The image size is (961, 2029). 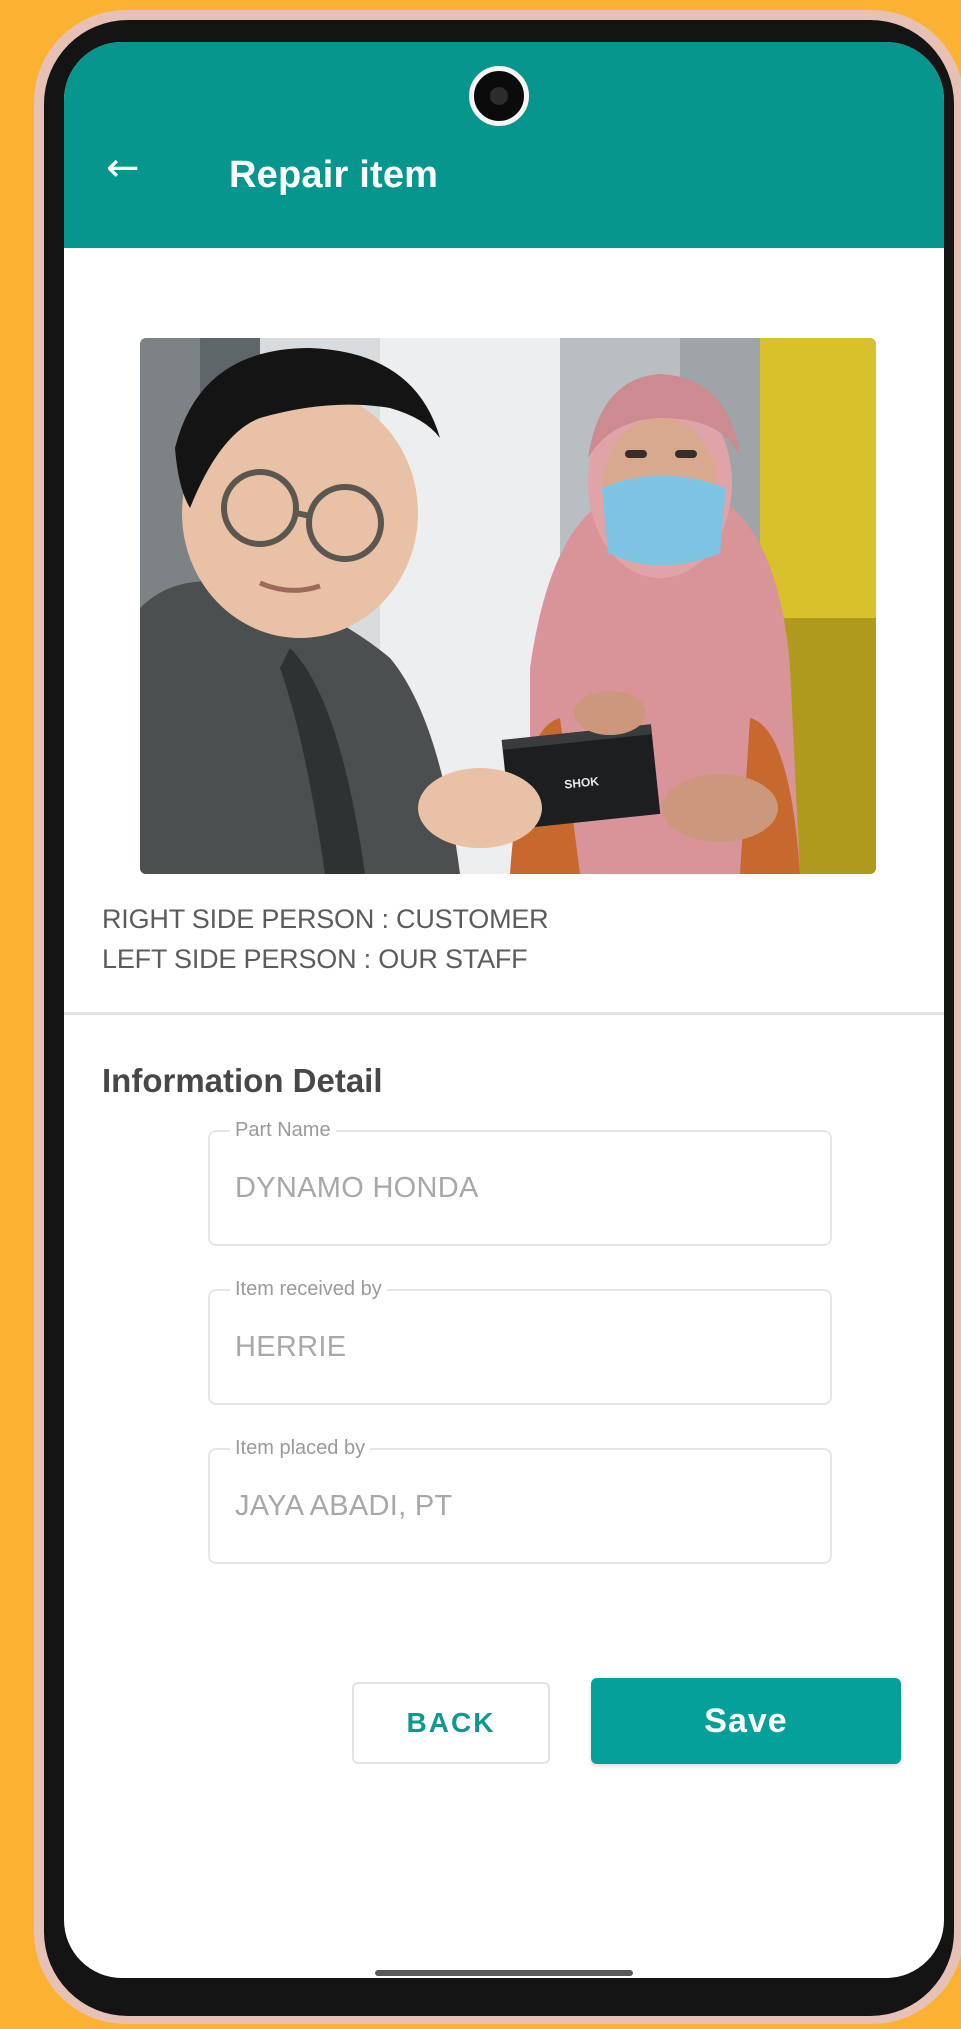 I want to click on part-name-field: Part Name DYNAMO HONDA, so click(x=520, y=1182).